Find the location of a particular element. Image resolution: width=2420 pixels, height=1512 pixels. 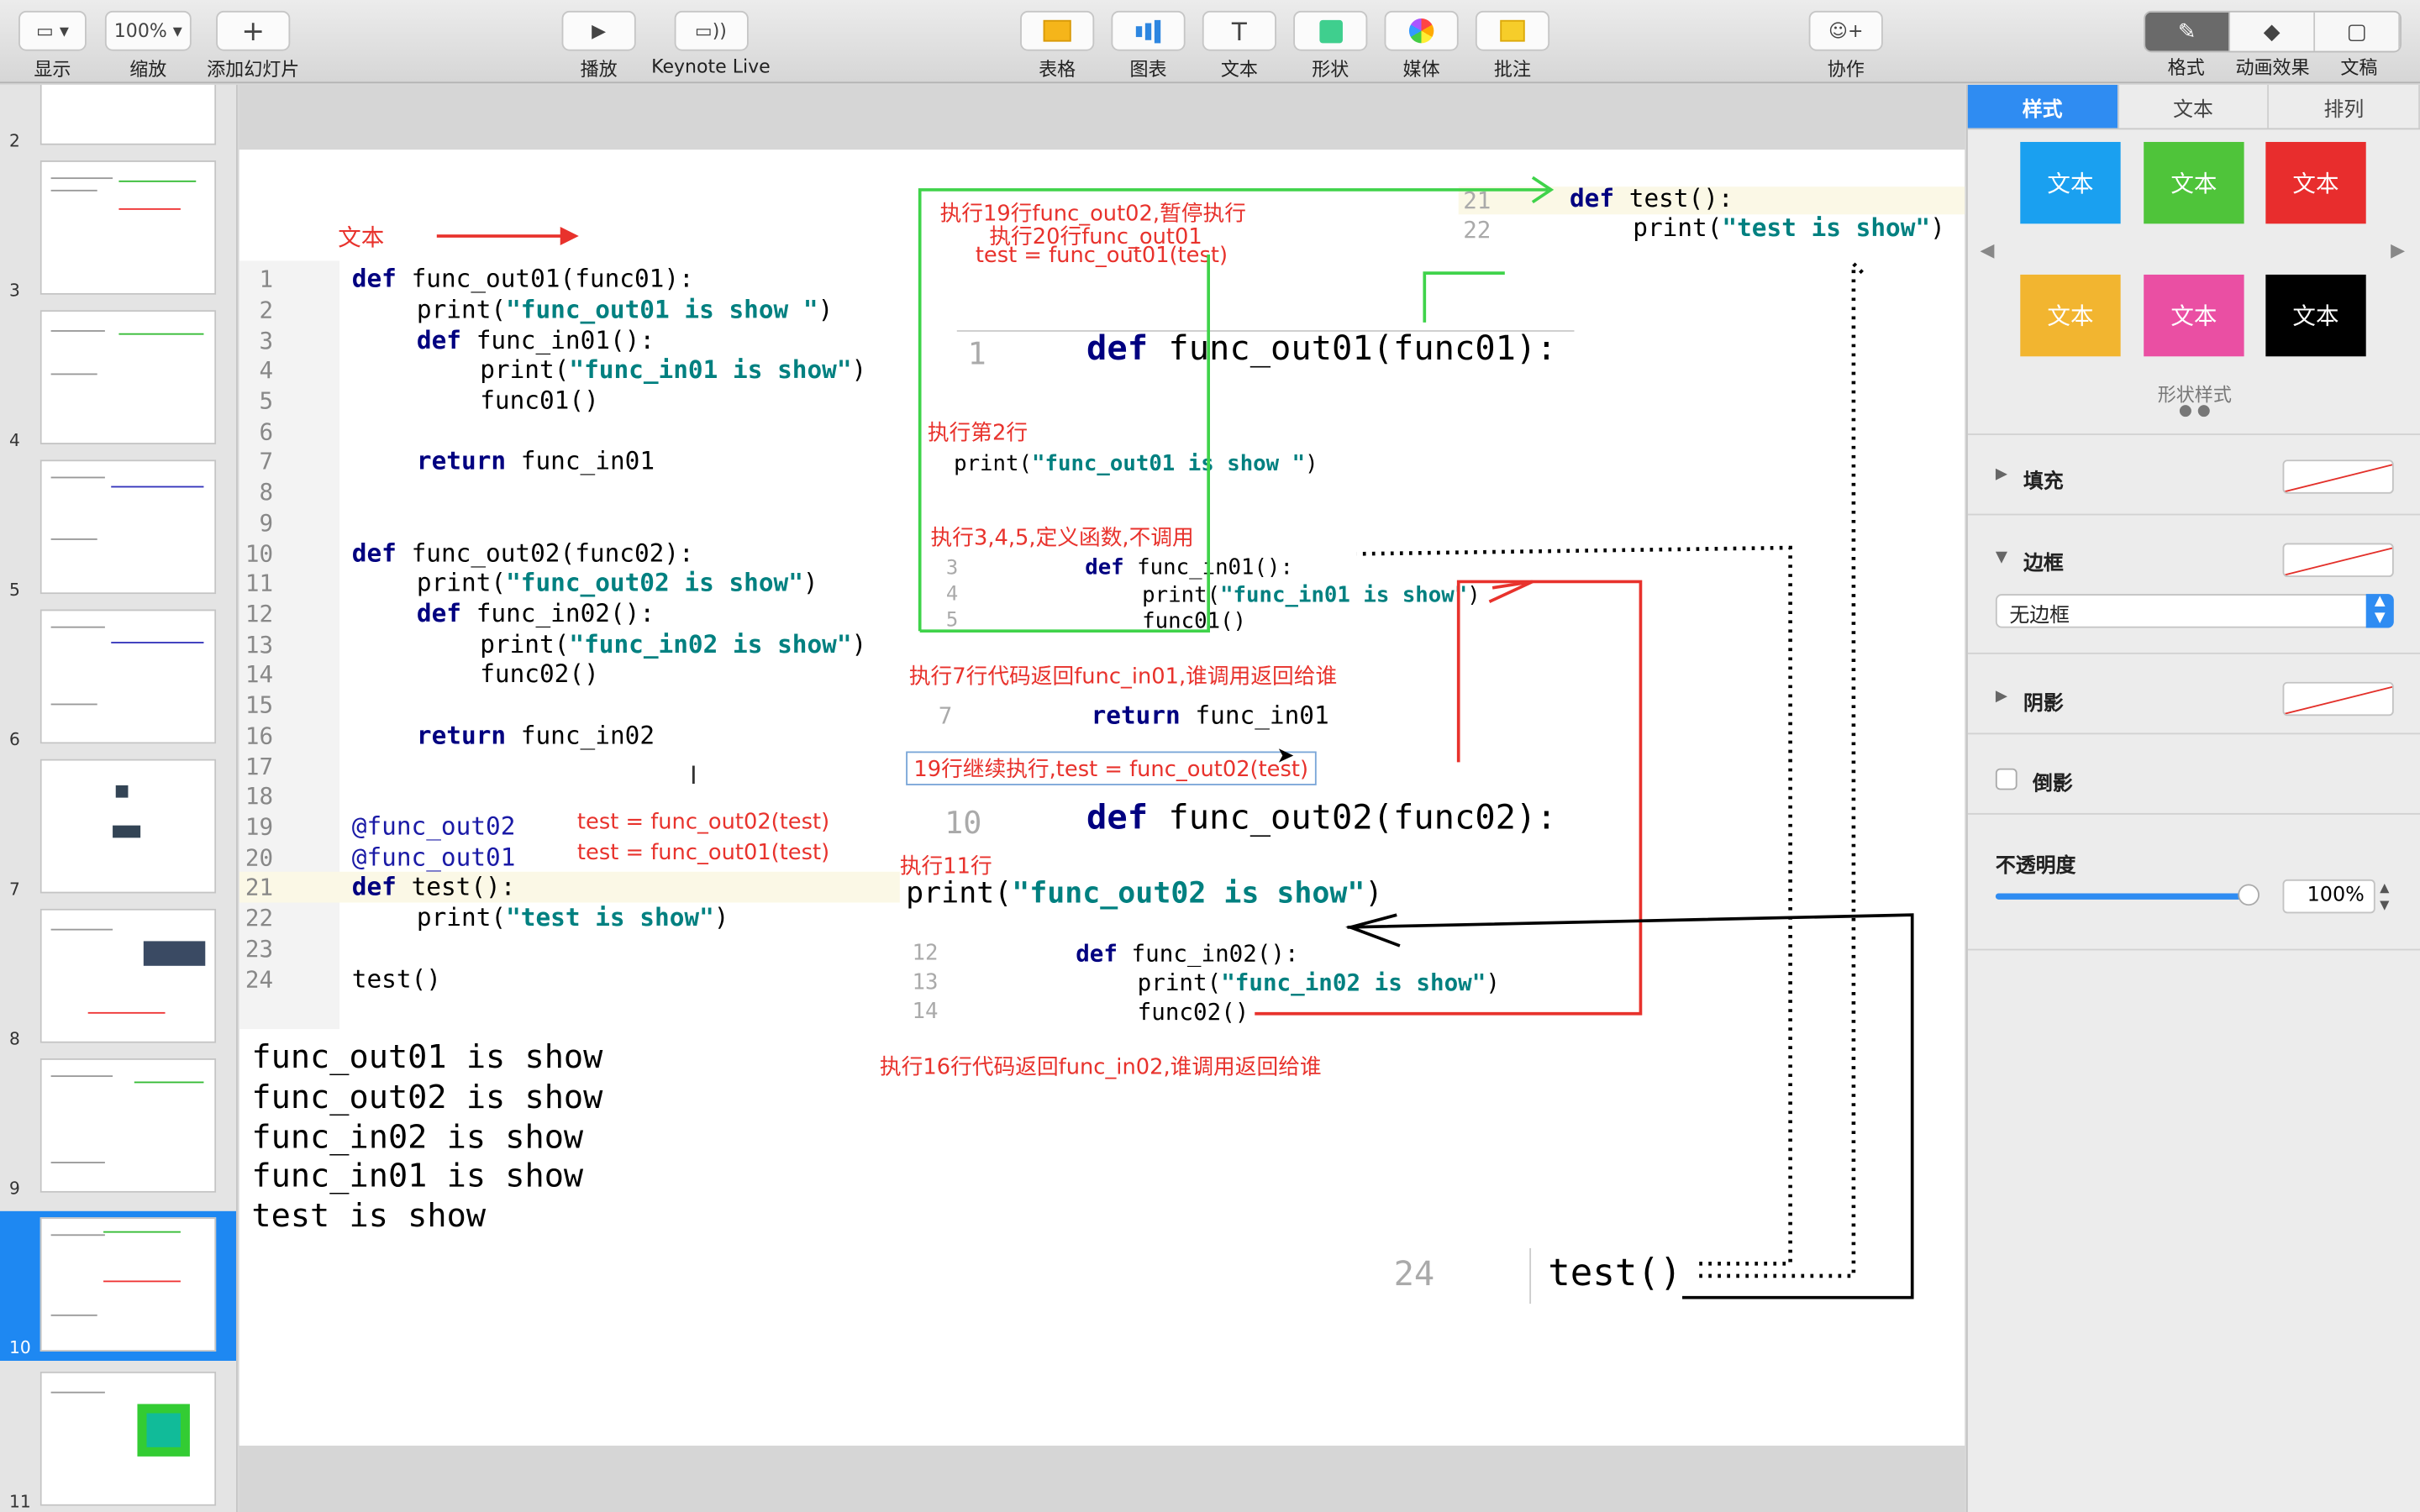

snippet-def-func-in01: def func_in01(): is located at coordinates (1189, 567).